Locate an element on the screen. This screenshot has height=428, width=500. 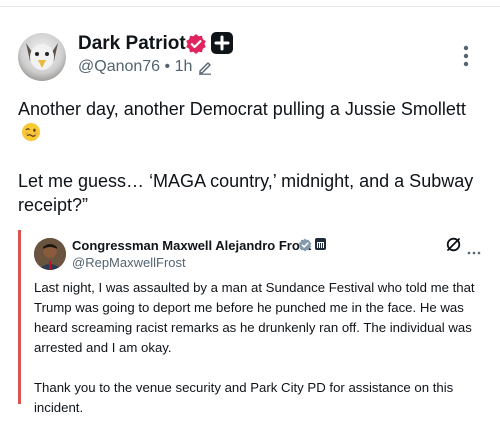
author-avatar is located at coordinates (42, 57).